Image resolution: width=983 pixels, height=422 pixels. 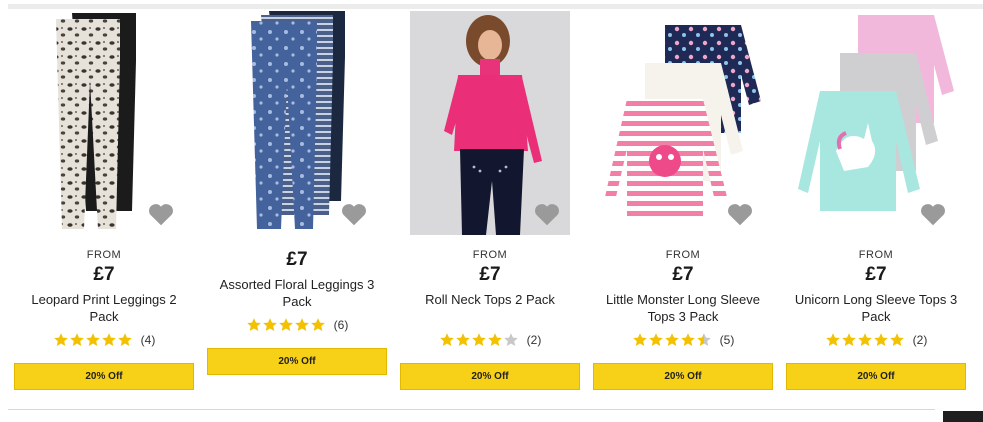 What do you see at coordinates (341, 325) in the screenshot?
I see `review-count: (6)` at bounding box center [341, 325].